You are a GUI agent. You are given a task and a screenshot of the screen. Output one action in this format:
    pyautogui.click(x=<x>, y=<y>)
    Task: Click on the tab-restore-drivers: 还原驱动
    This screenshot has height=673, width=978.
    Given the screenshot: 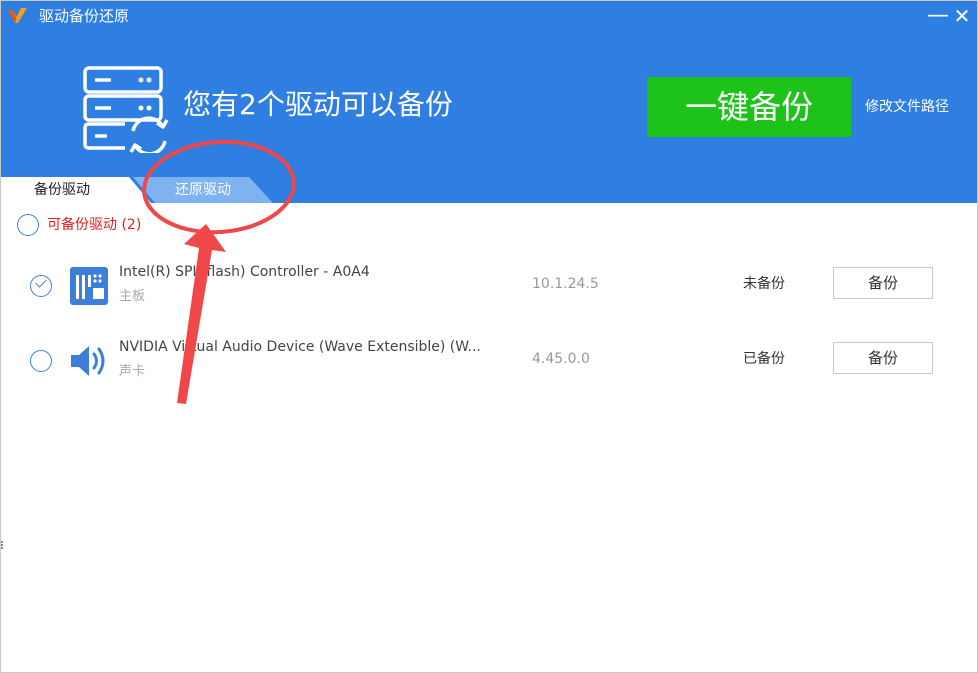 What is the action you would take?
    pyautogui.click(x=203, y=190)
    